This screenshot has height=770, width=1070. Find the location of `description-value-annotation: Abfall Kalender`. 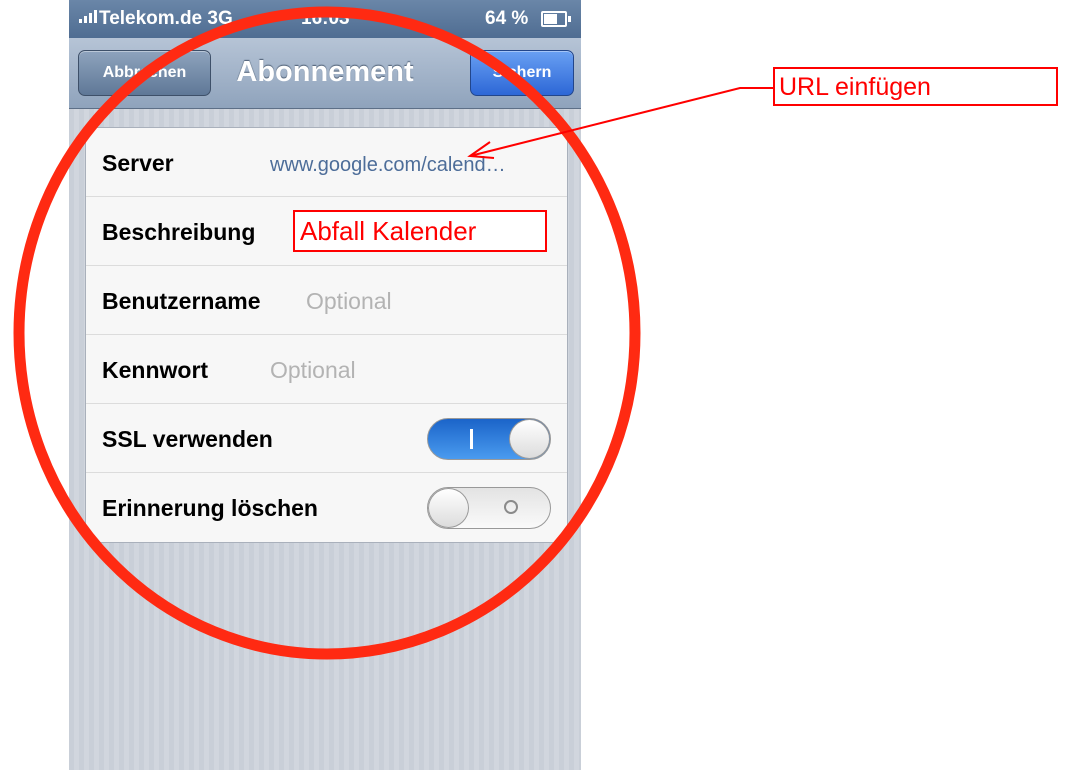

description-value-annotation: Abfall Kalender is located at coordinates (420, 231).